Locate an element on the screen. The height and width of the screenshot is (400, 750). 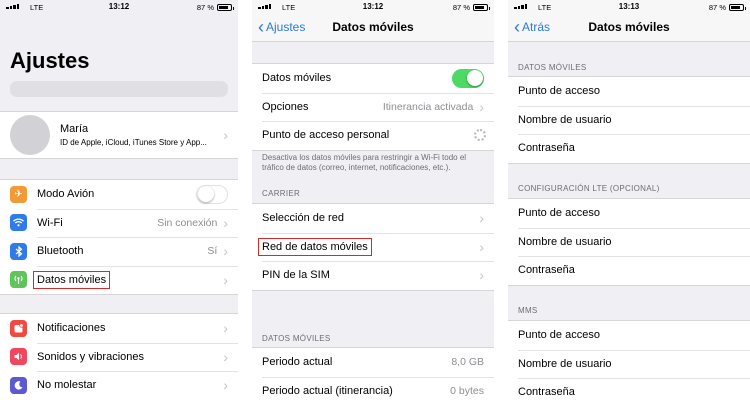
row-label: Periodo actual (itinerancia) is located at coordinates (327, 390).